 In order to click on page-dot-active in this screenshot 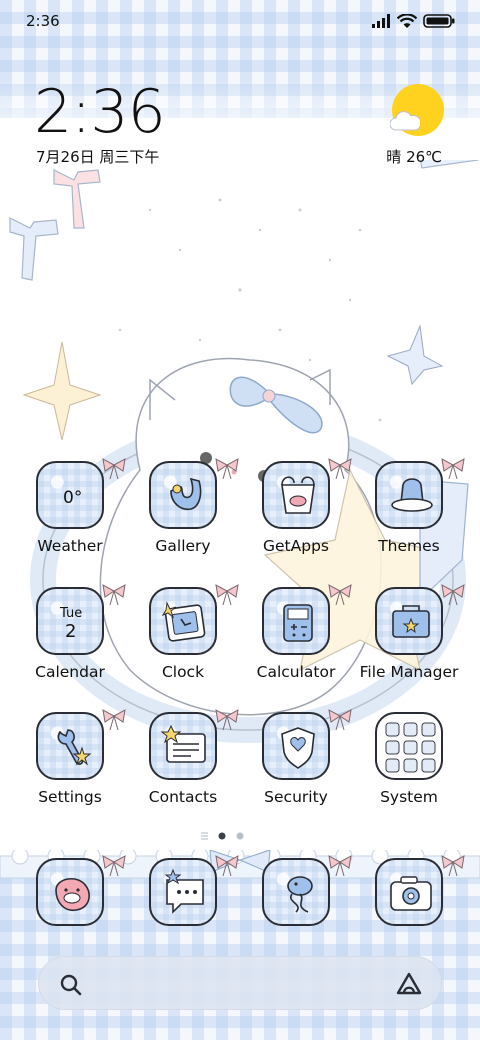, I will do `click(222, 836)`.